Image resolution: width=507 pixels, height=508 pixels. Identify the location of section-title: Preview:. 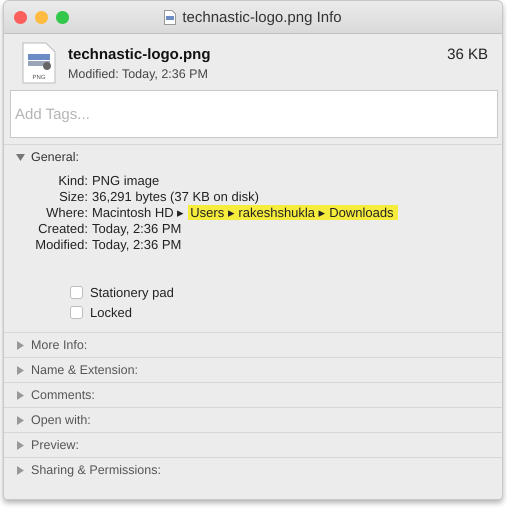
(55, 445).